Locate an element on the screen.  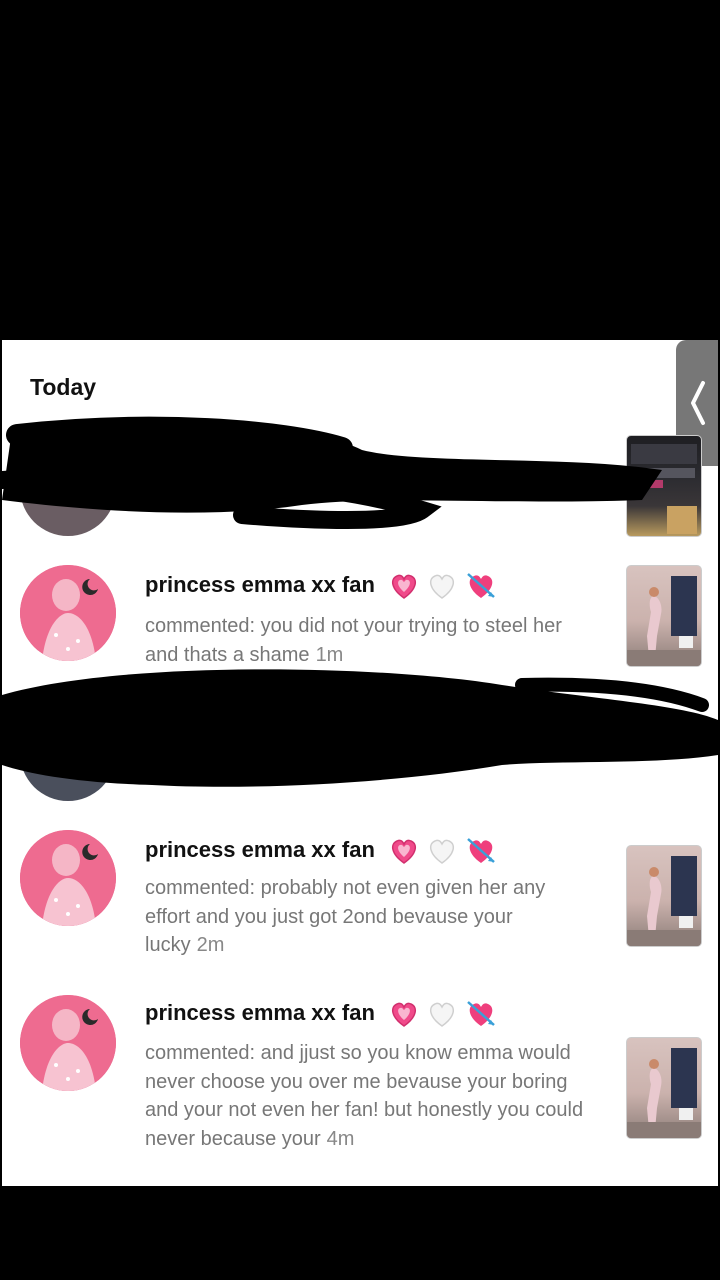
chevron-left-icon is located at coordinates (698, 403).